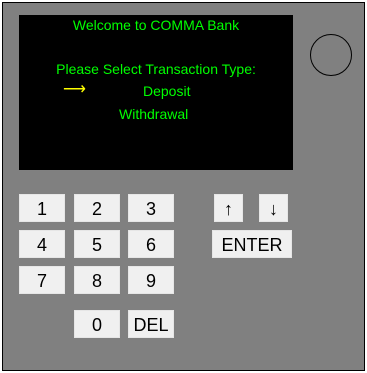 The height and width of the screenshot is (373, 367). I want to click on down-arrow-button: ↓, so click(273, 208).